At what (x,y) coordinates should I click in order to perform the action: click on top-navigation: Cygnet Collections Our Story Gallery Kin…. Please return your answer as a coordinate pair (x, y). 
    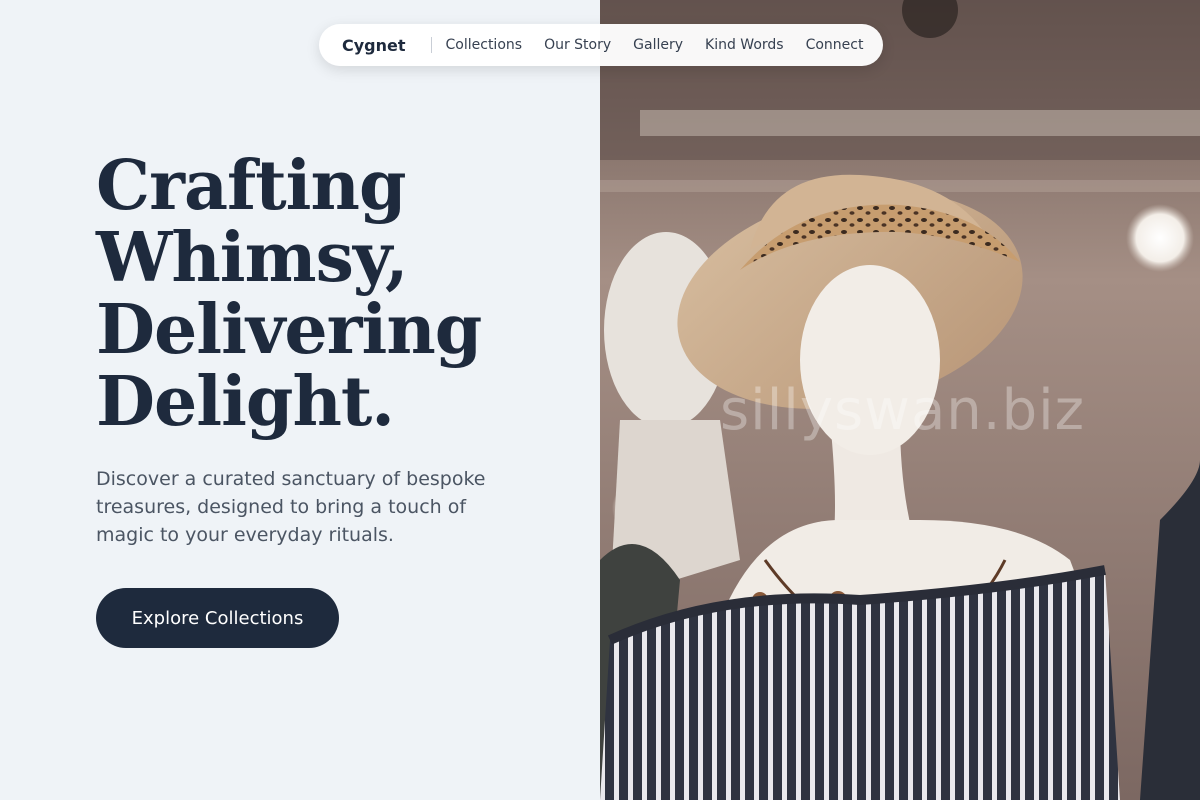
    Looking at the image, I should click on (601, 45).